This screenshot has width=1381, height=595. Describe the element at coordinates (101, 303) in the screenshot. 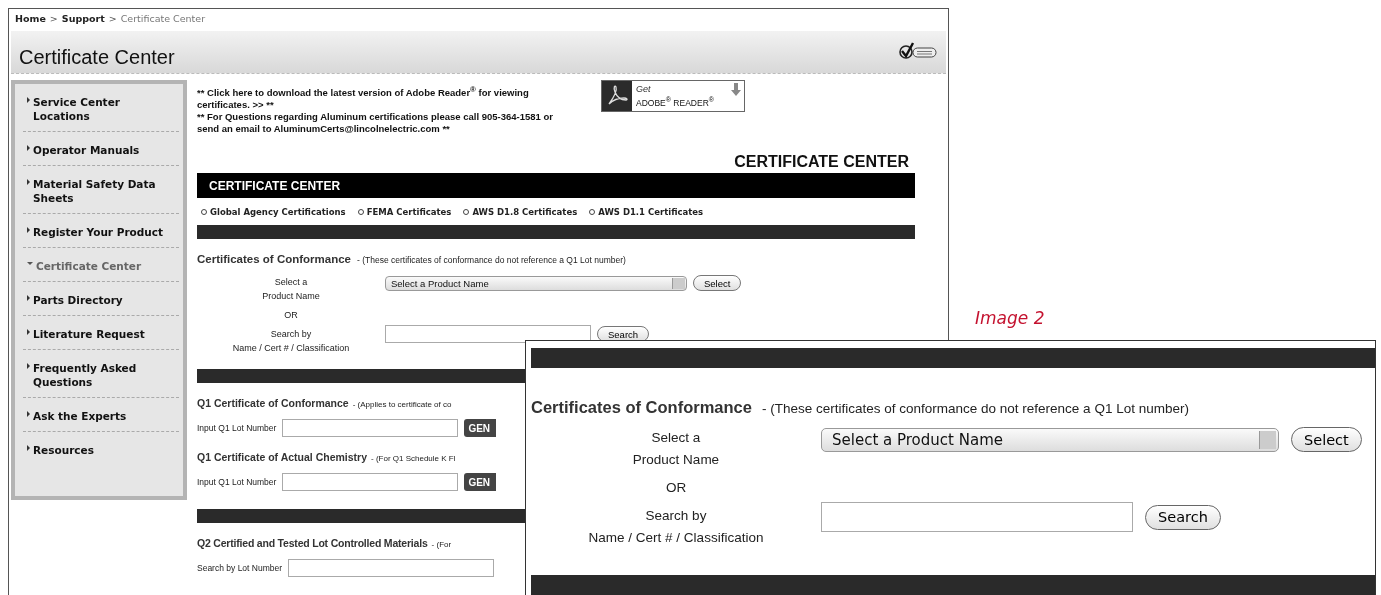

I see `sidebar-item: Parts Directory` at that location.